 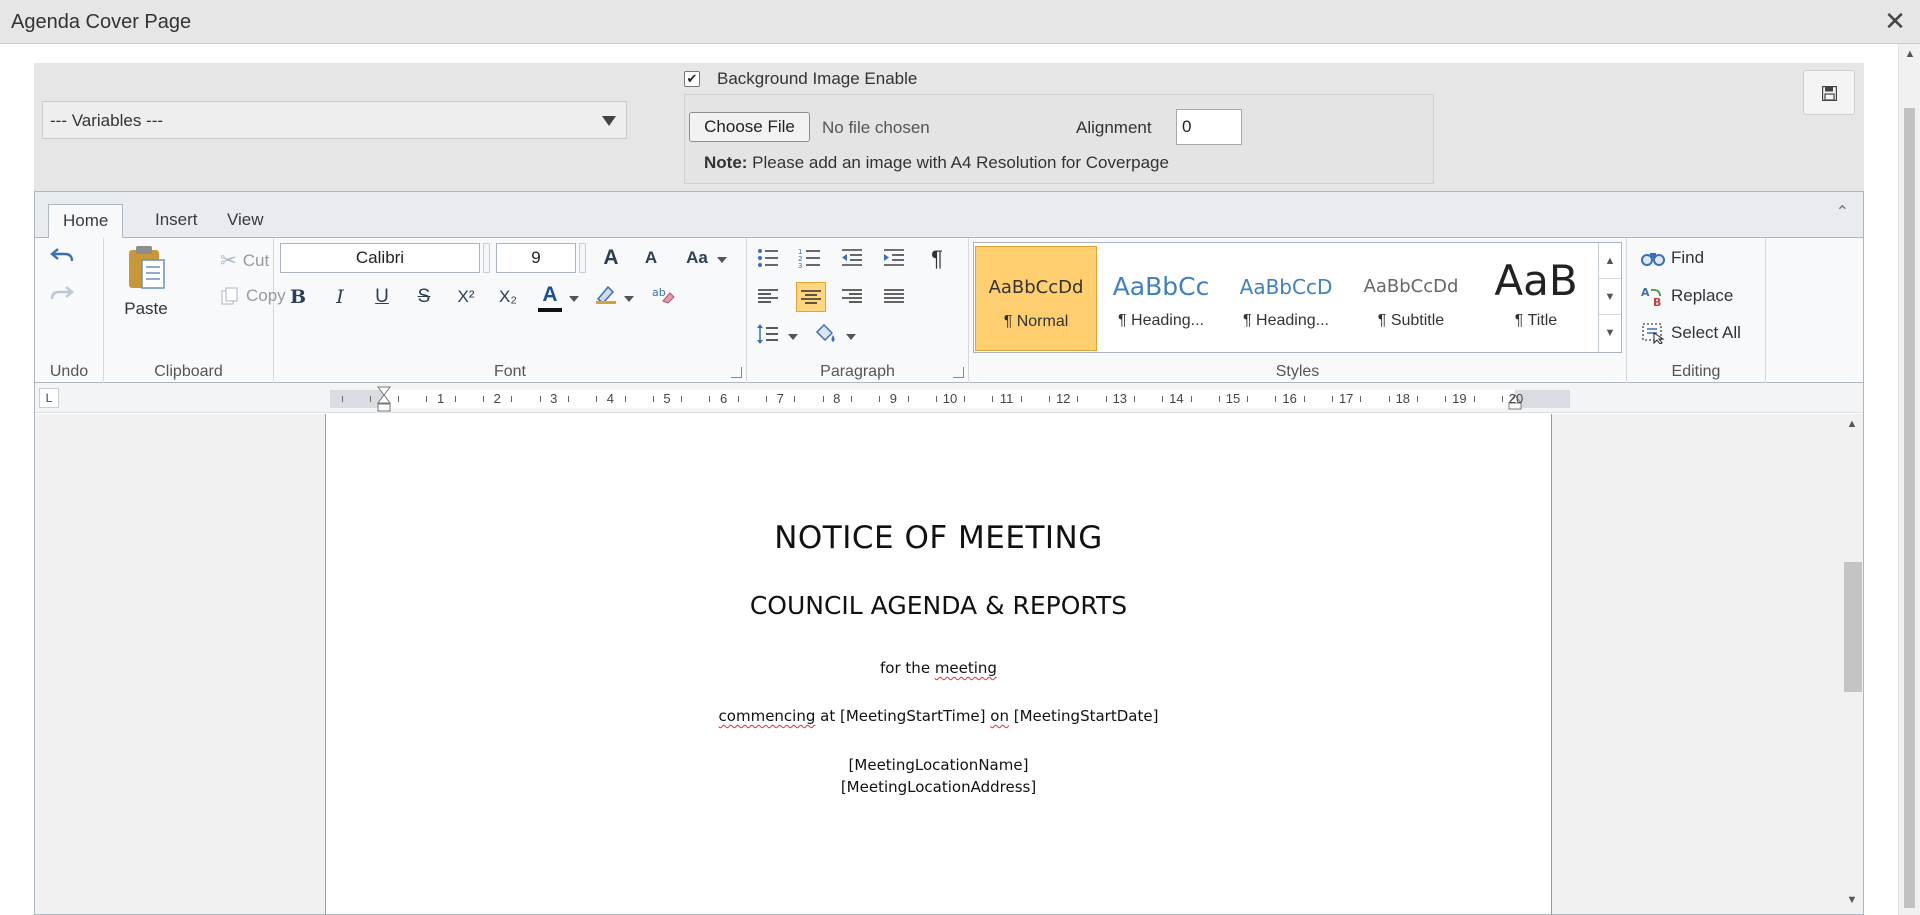 What do you see at coordinates (851, 337) in the screenshot?
I see `shading-dropdown-icon` at bounding box center [851, 337].